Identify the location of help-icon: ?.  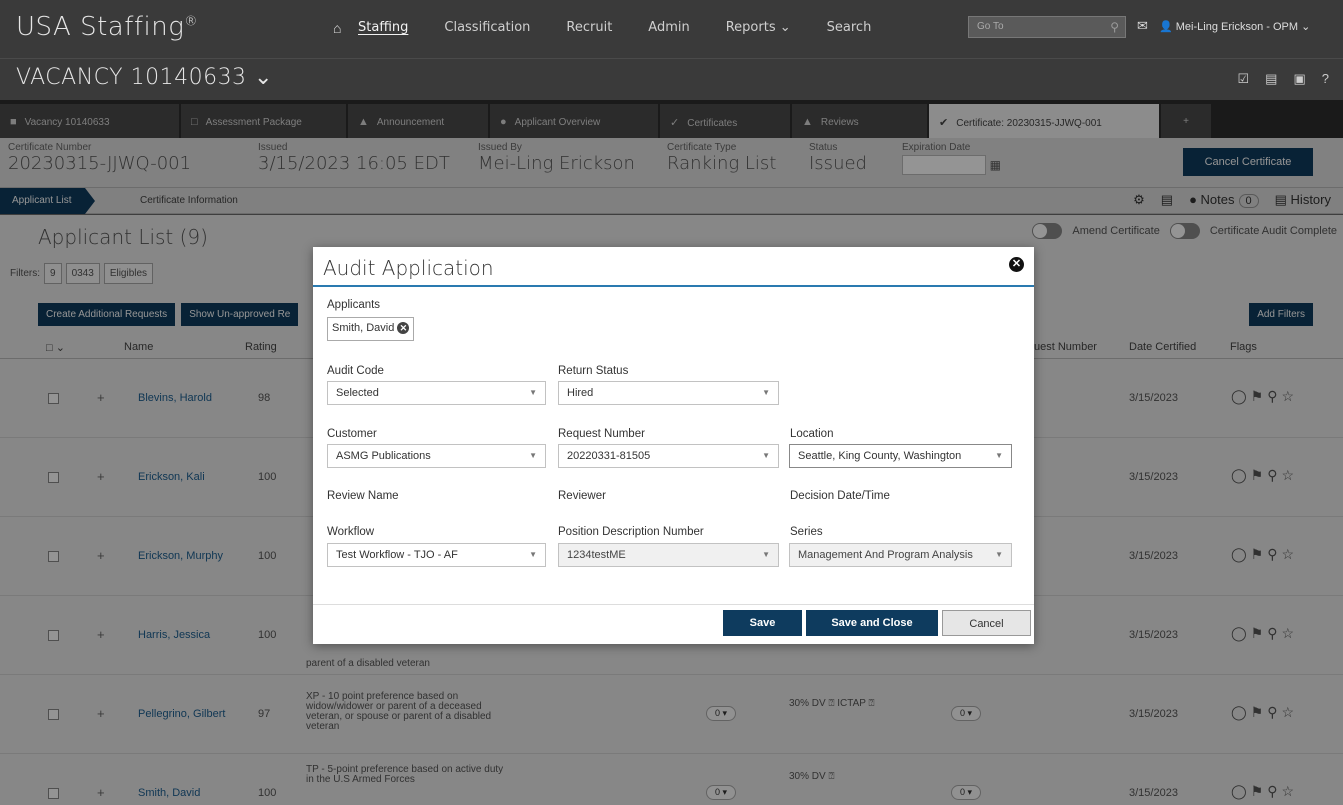
(1325, 79).